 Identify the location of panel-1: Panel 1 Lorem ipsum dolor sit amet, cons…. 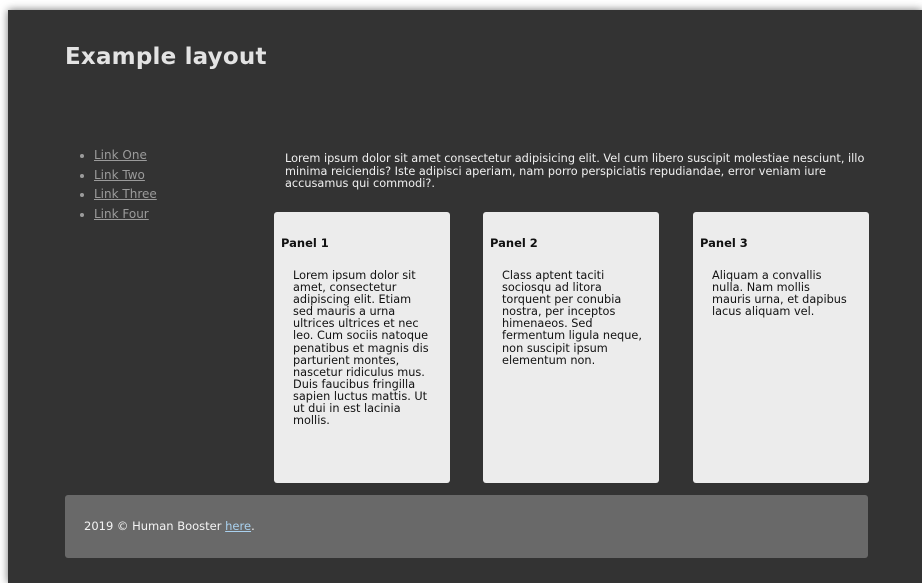
(362, 347).